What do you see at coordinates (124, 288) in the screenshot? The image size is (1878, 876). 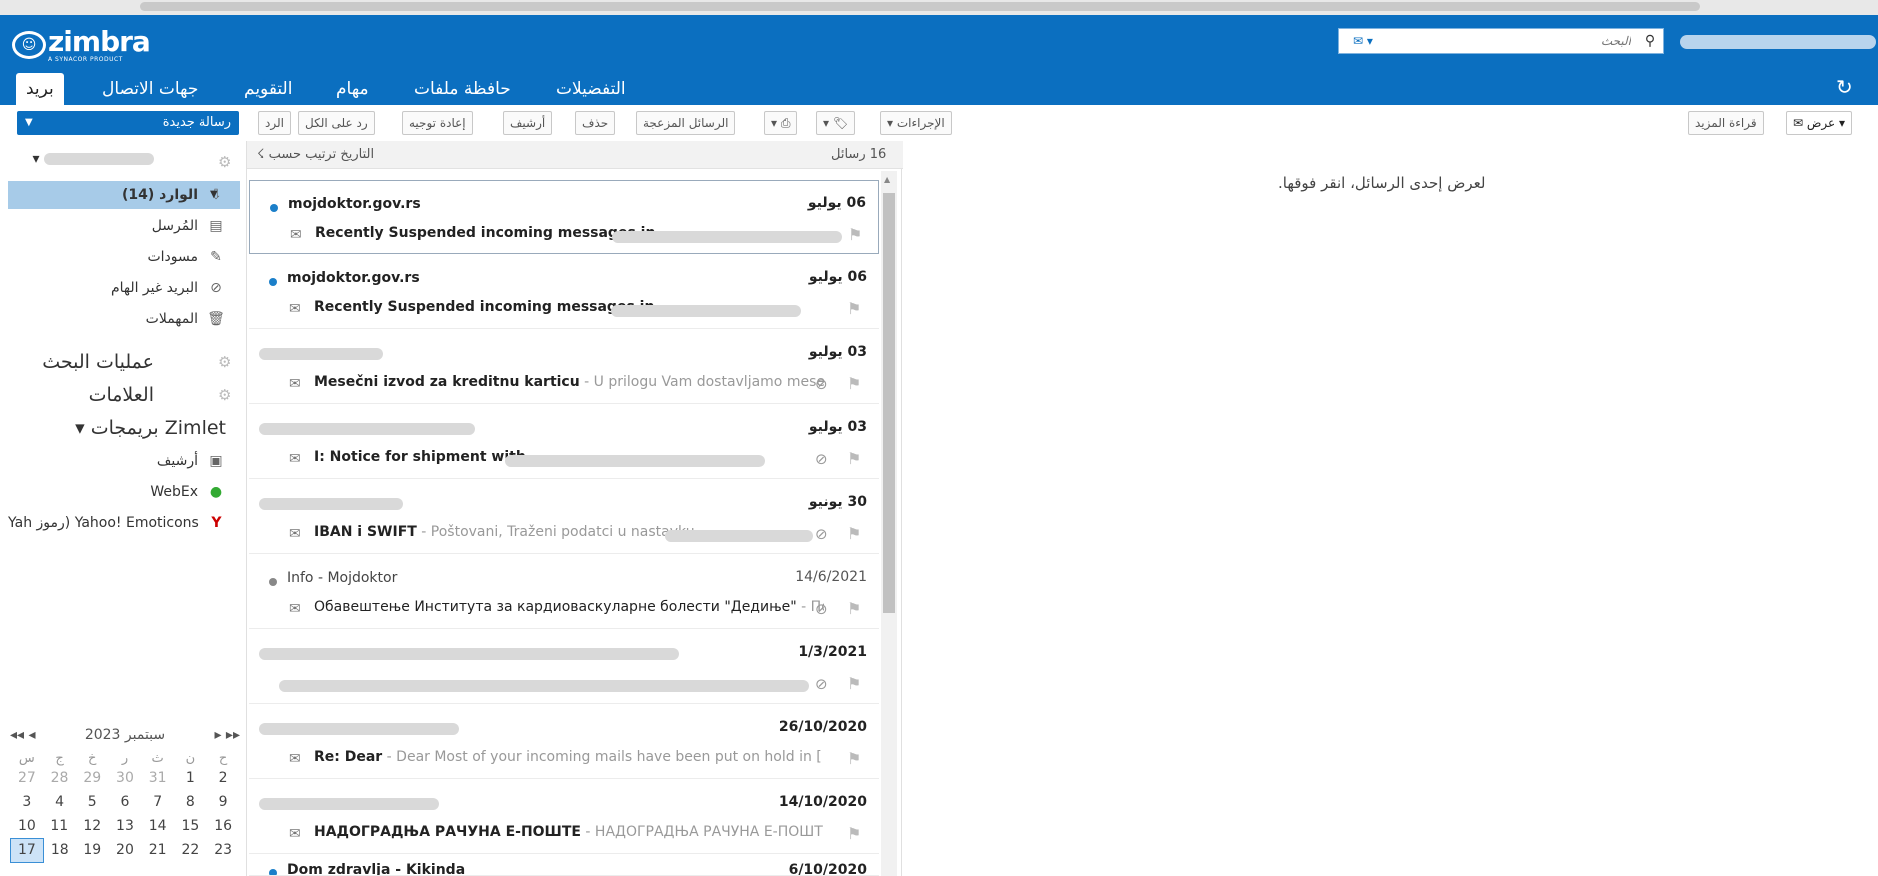 I see `sidebar-item-junk: ⊘ البريد غير الهام` at bounding box center [124, 288].